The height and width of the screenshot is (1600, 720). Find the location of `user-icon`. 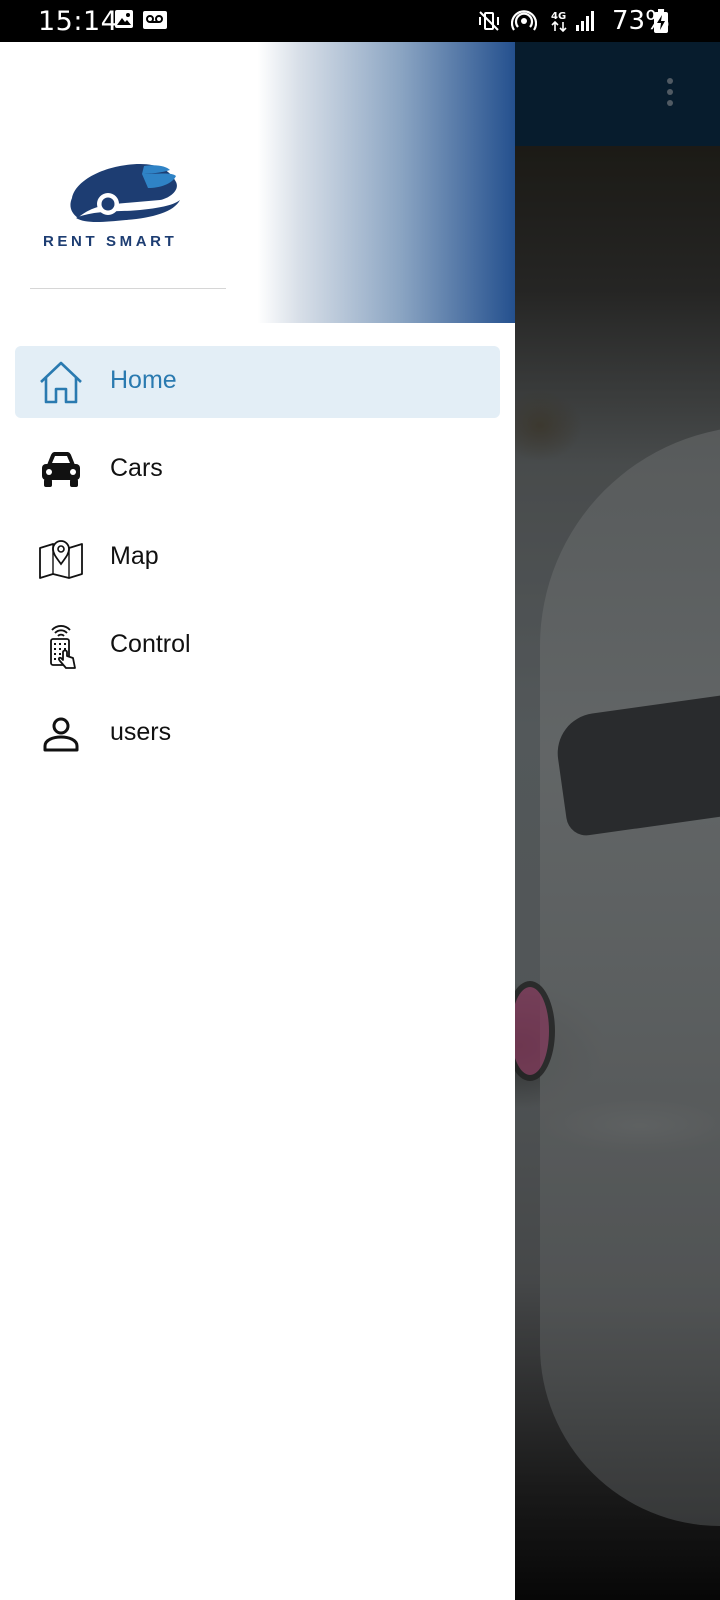

user-icon is located at coordinates (61, 734).